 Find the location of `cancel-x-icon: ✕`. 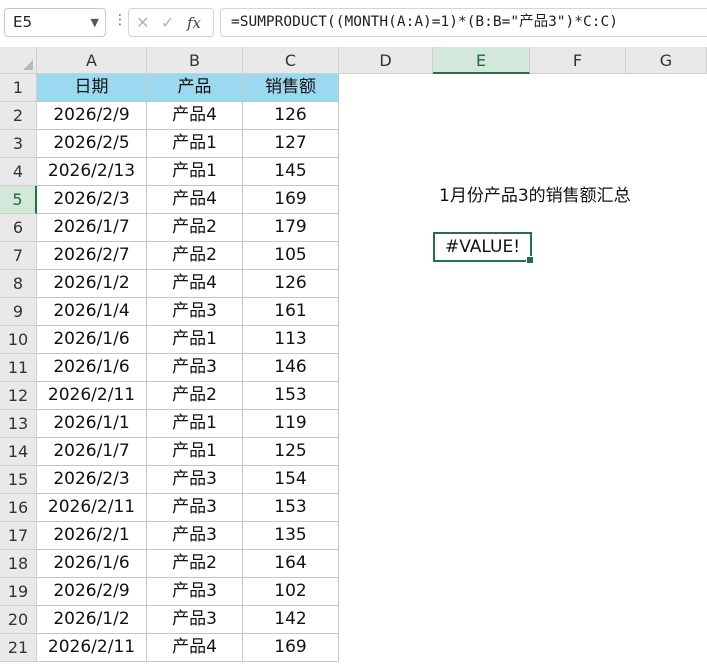

cancel-x-icon: ✕ is located at coordinates (142, 22).